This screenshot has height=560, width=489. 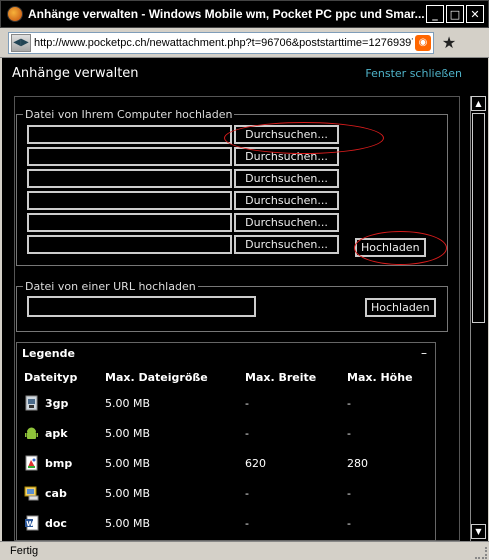 I want to click on table-row: W doc 5.00 MB - -, so click(x=227, y=524).